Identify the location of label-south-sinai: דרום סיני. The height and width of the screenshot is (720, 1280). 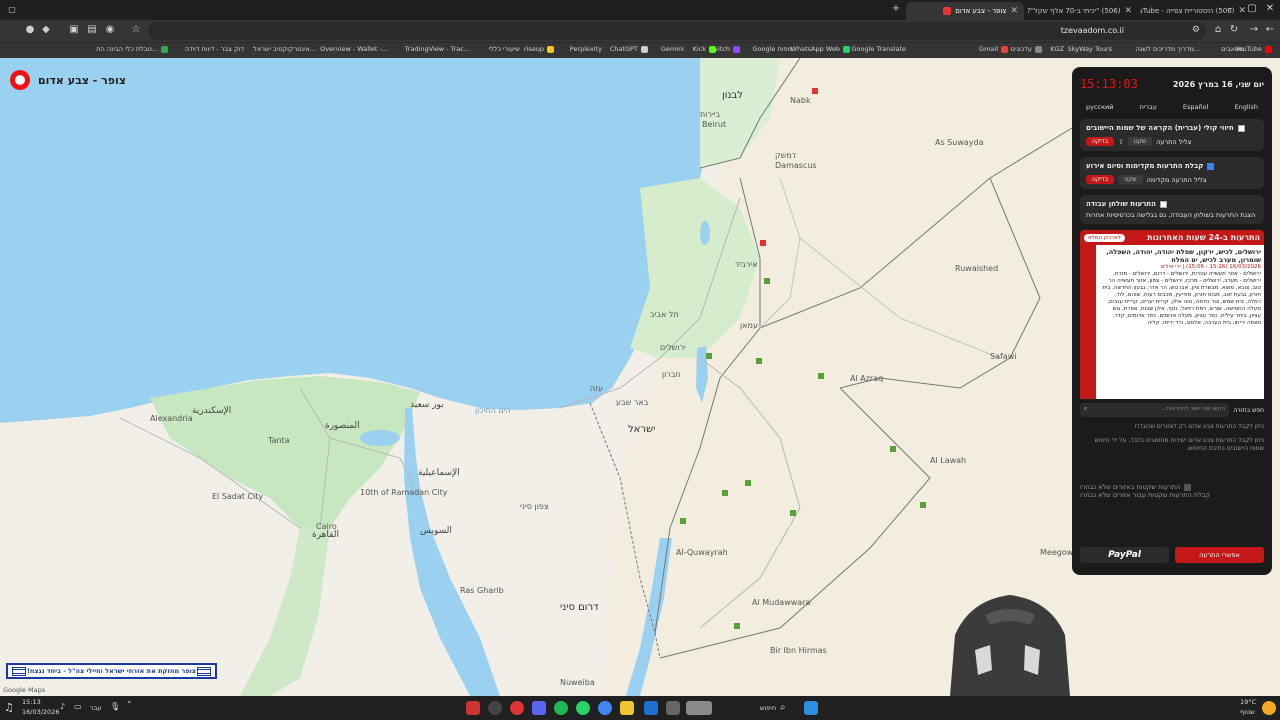
(579, 607).